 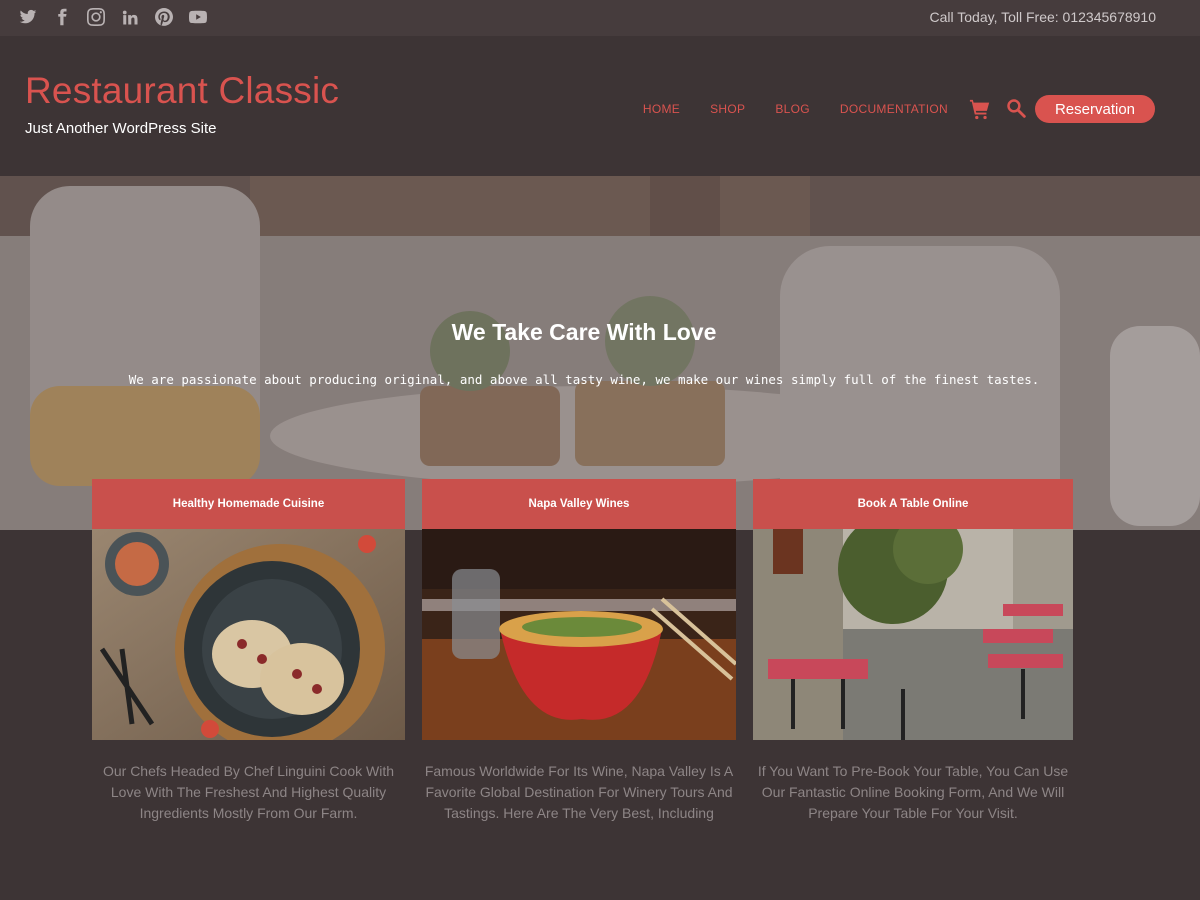 I want to click on twitter-icon, so click(x=28, y=17).